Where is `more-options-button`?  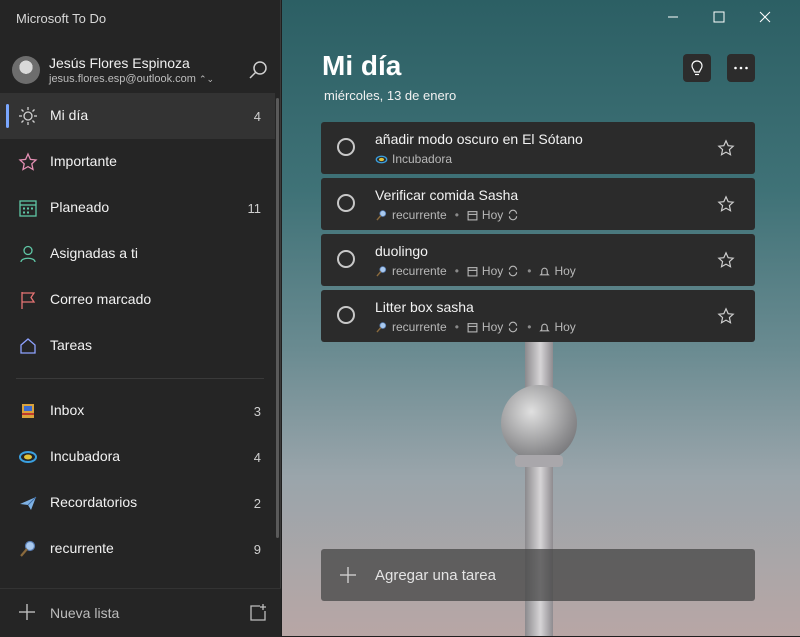
more-options-button is located at coordinates (741, 68).